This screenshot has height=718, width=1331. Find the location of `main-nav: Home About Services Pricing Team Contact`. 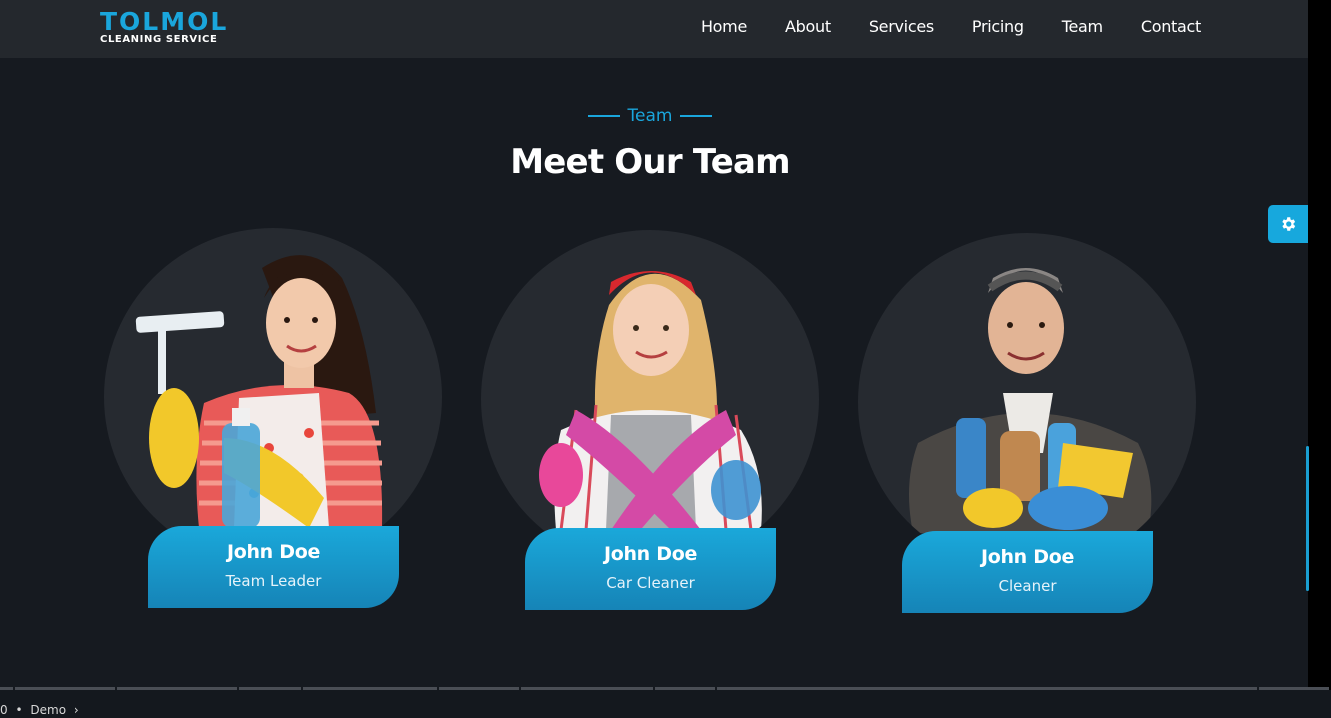

main-nav: Home About Services Pricing Team Contact is located at coordinates (951, 26).